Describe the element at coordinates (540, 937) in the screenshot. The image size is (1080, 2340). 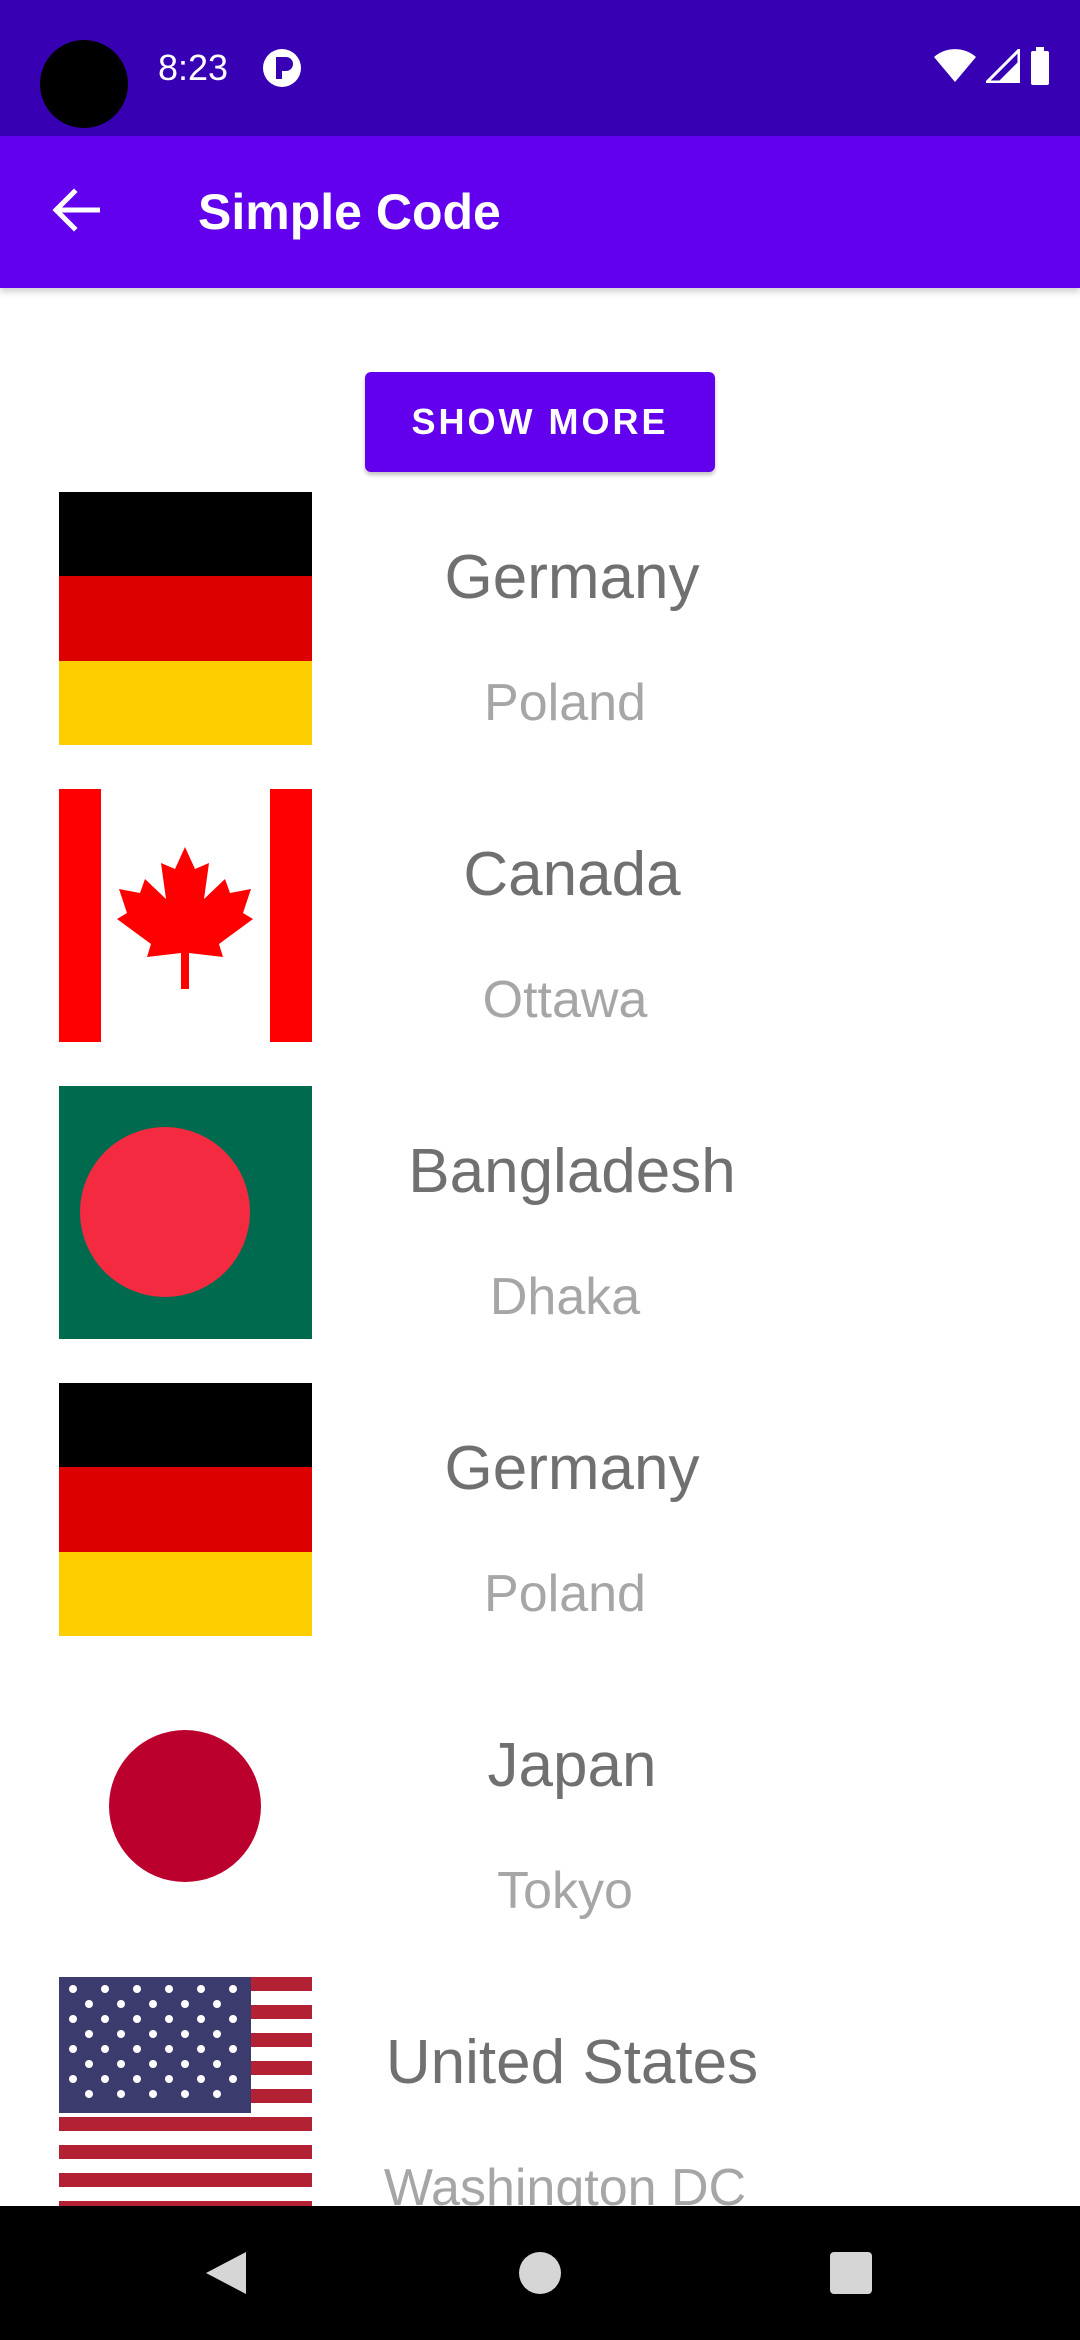
I see `list-item: Canada Ottawa` at that location.